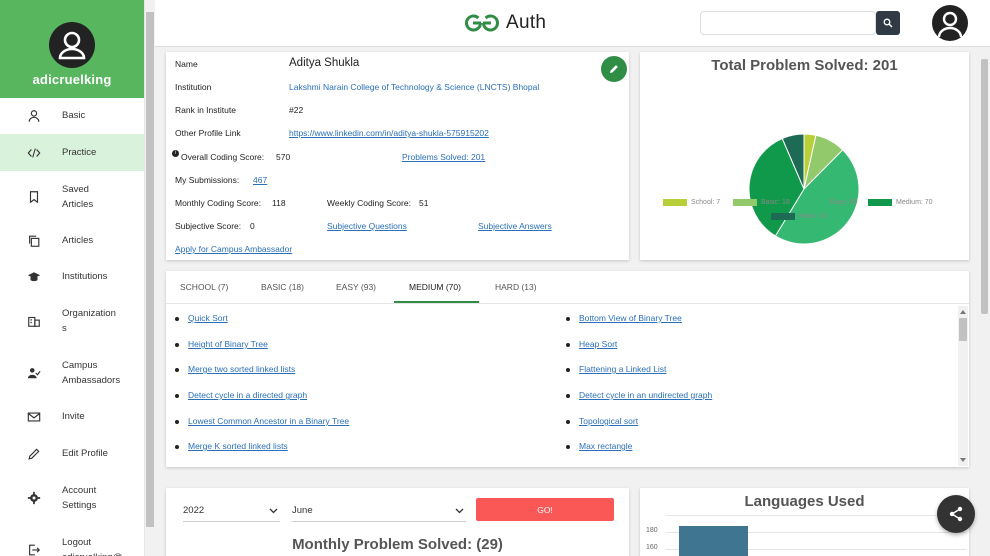 The image size is (990, 556). I want to click on subjective-questions-link: Subjective Questions, so click(367, 226).